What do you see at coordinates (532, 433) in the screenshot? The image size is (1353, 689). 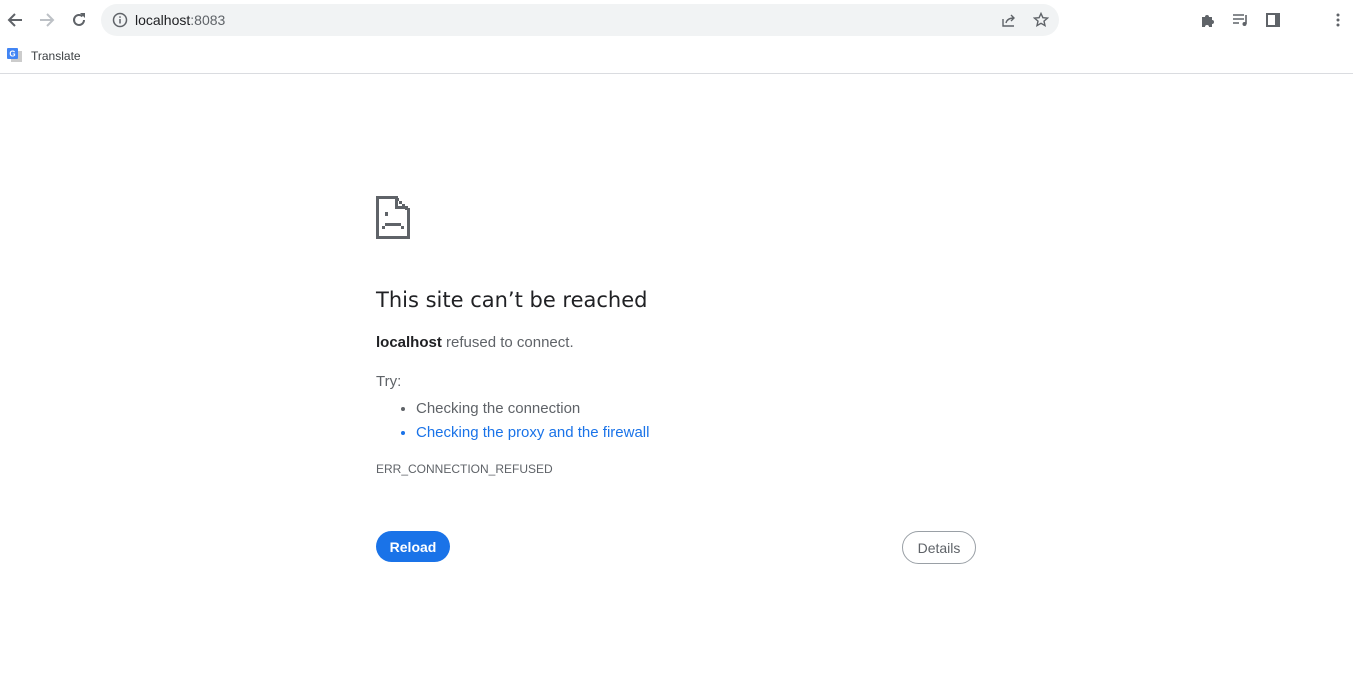 I see `suggestion-proxy-firewall-link: Checking the proxy and the firewall` at bounding box center [532, 433].